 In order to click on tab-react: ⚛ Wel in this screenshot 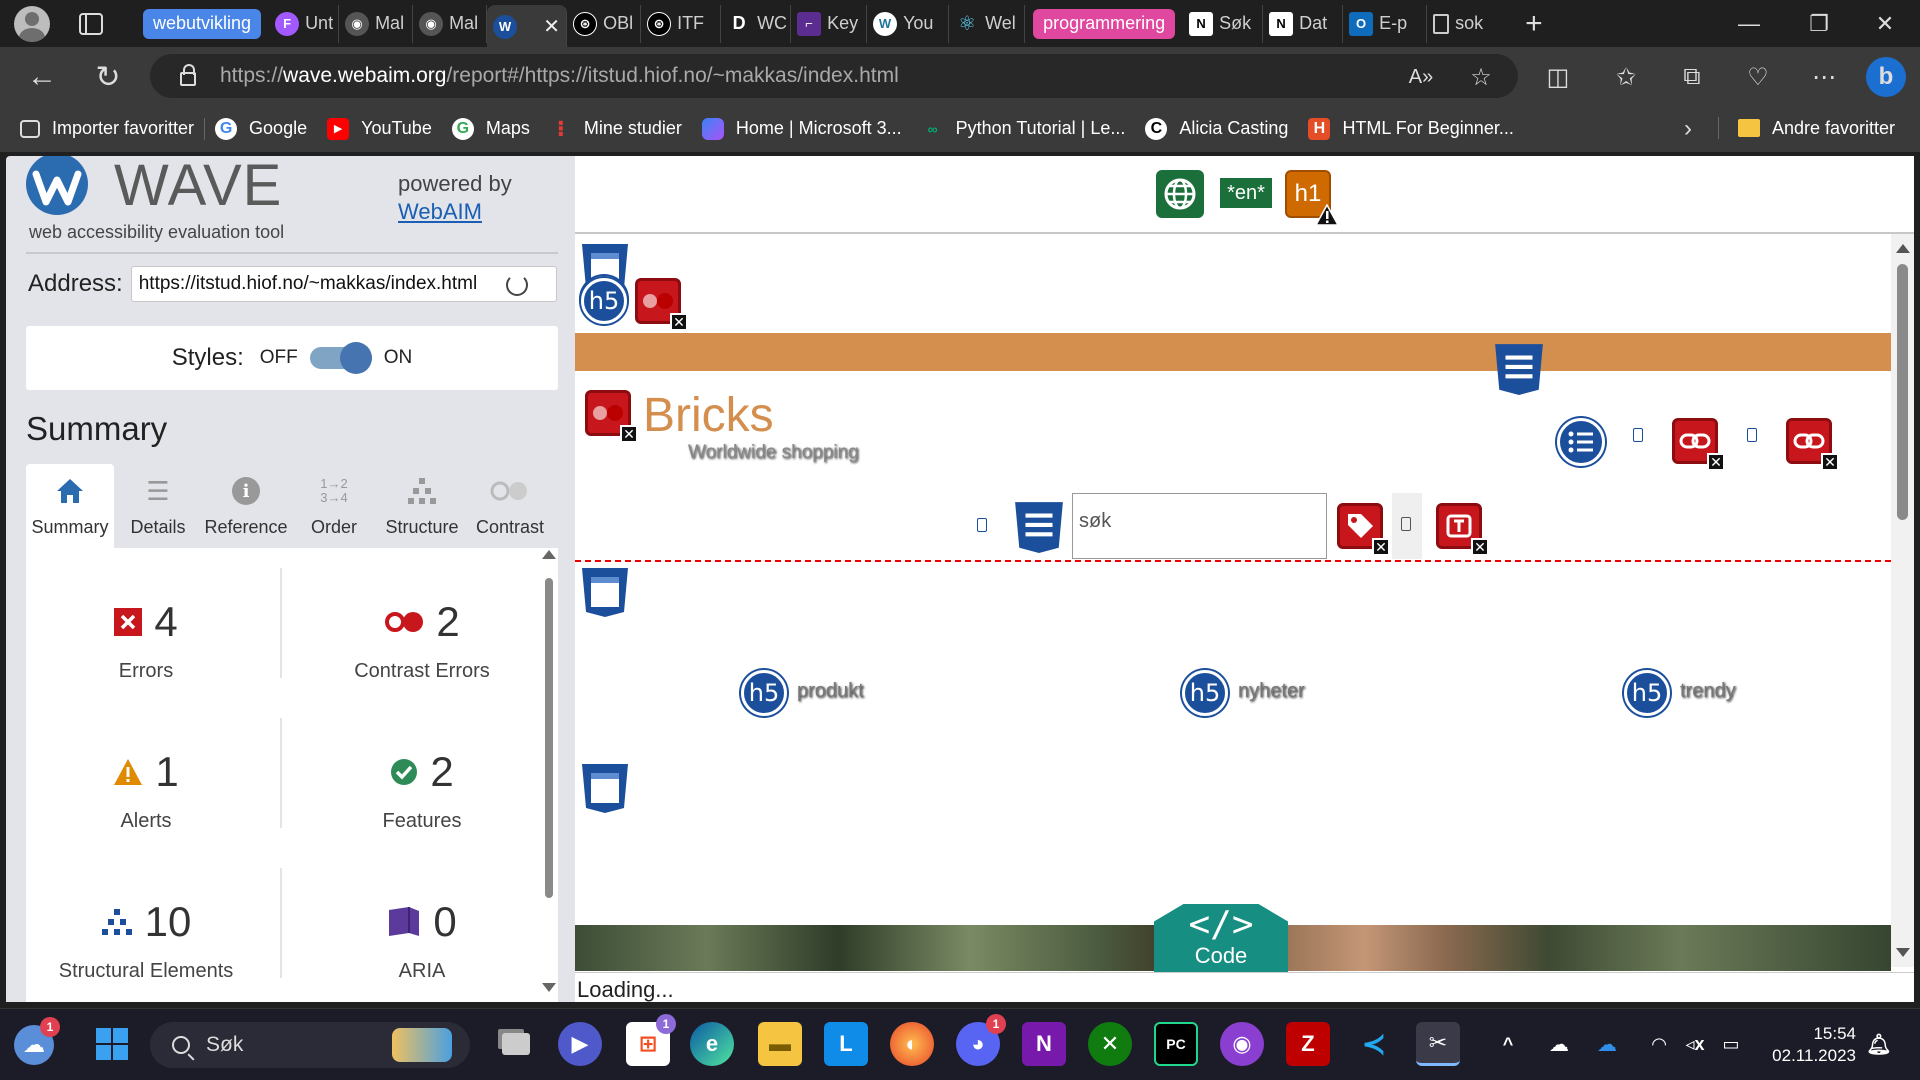, I will do `click(987, 23)`.